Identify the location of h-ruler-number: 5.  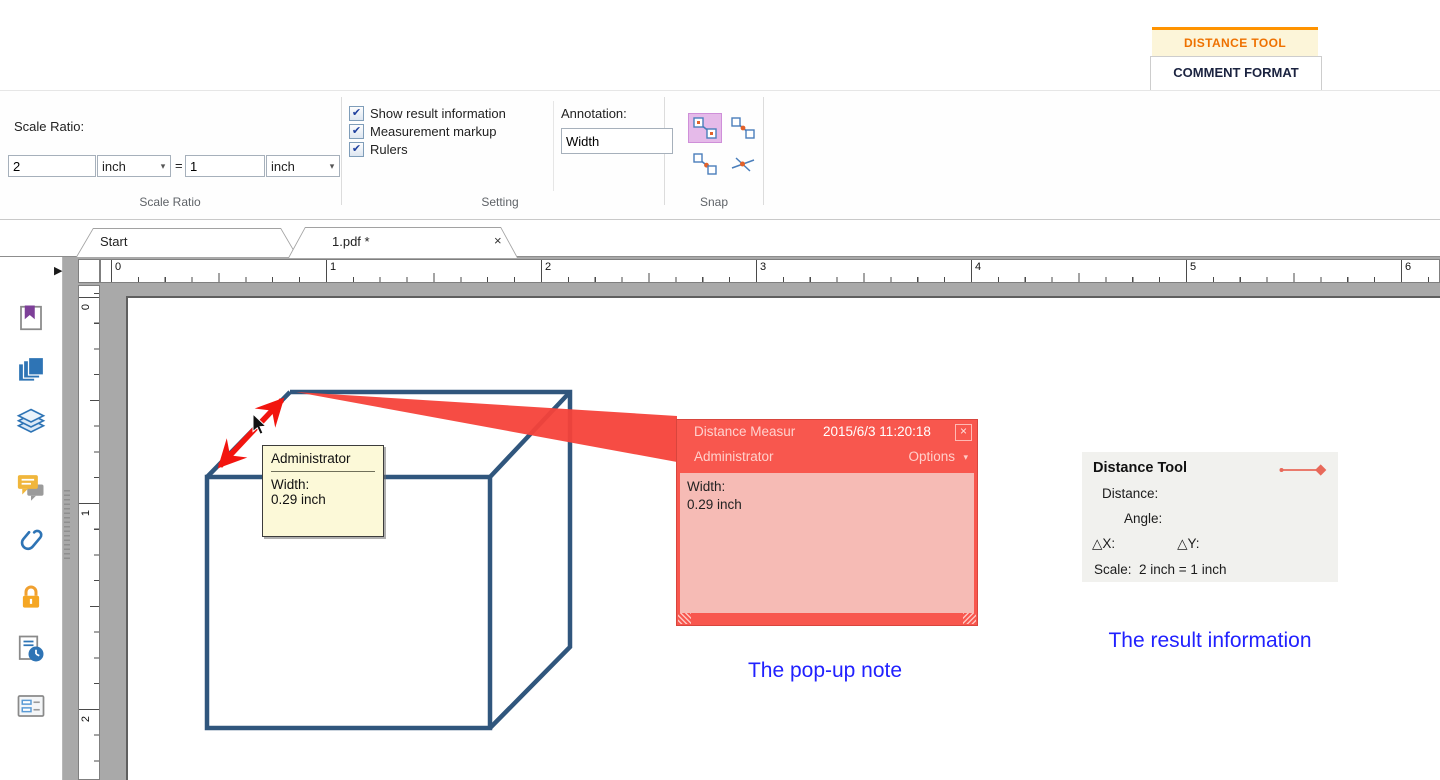
(1193, 267).